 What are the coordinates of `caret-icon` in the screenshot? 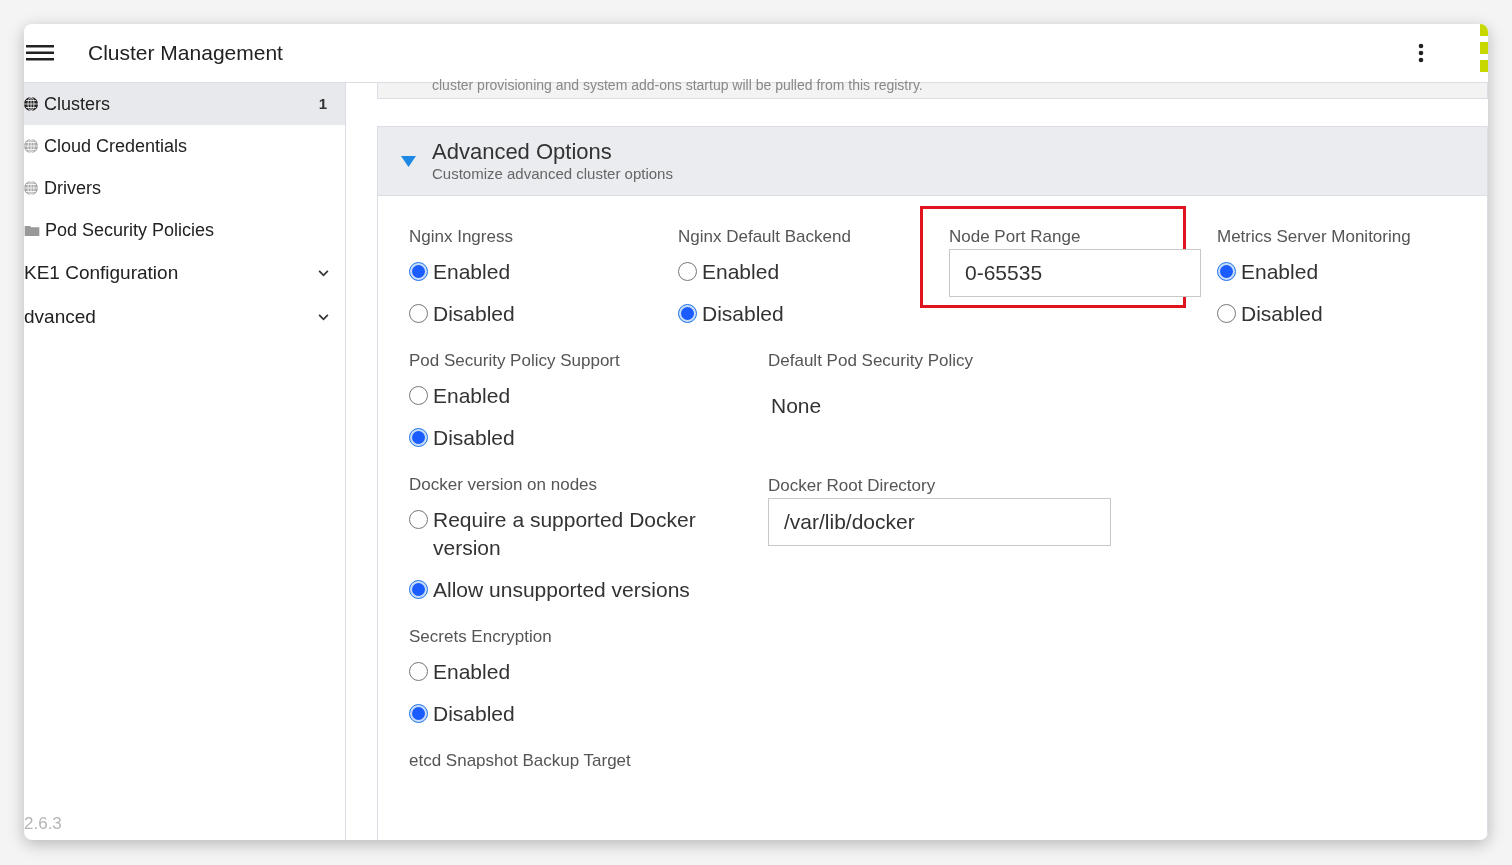 It's located at (408, 161).